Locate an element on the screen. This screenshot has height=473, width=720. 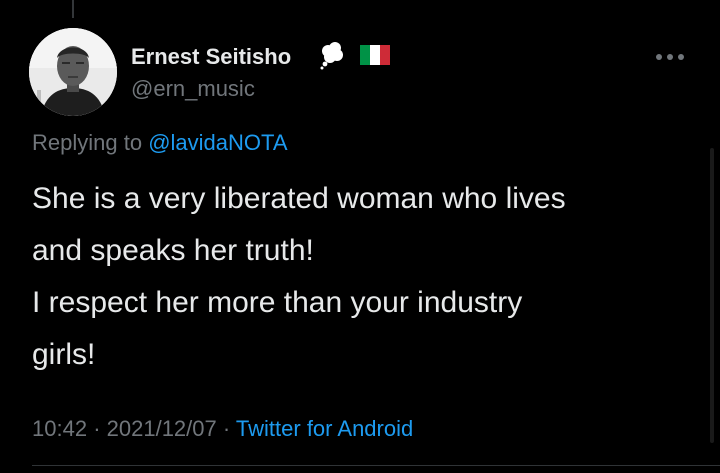
reply-context: Replying to @lavidaNOTA is located at coordinates (160, 143).